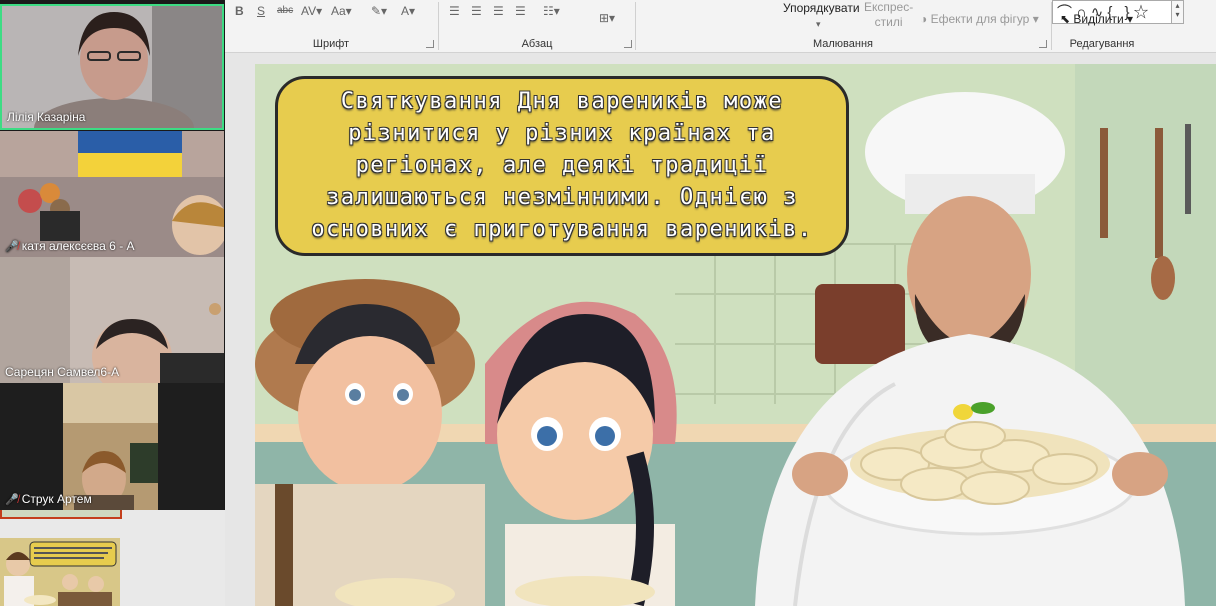  Describe the element at coordinates (520, 11) in the screenshot. I see `justify-icon: ☰` at that location.